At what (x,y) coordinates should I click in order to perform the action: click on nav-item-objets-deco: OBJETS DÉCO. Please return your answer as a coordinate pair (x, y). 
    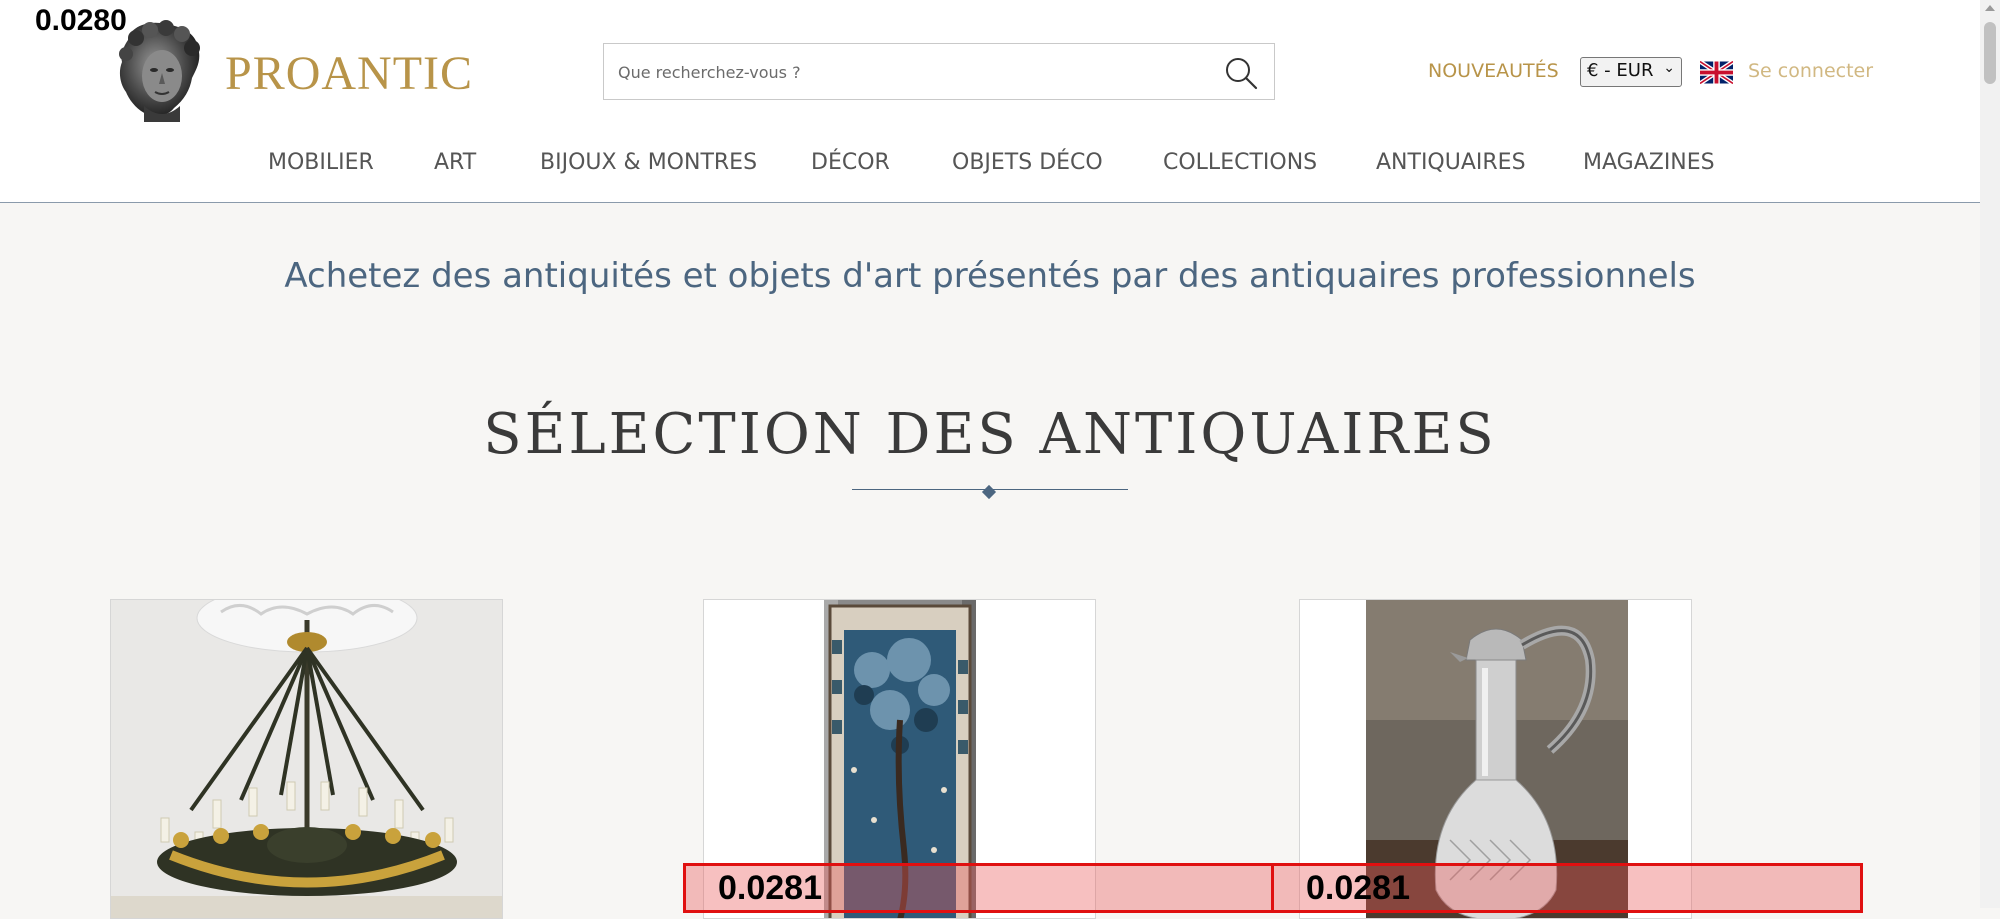
    Looking at the image, I should click on (1027, 162).